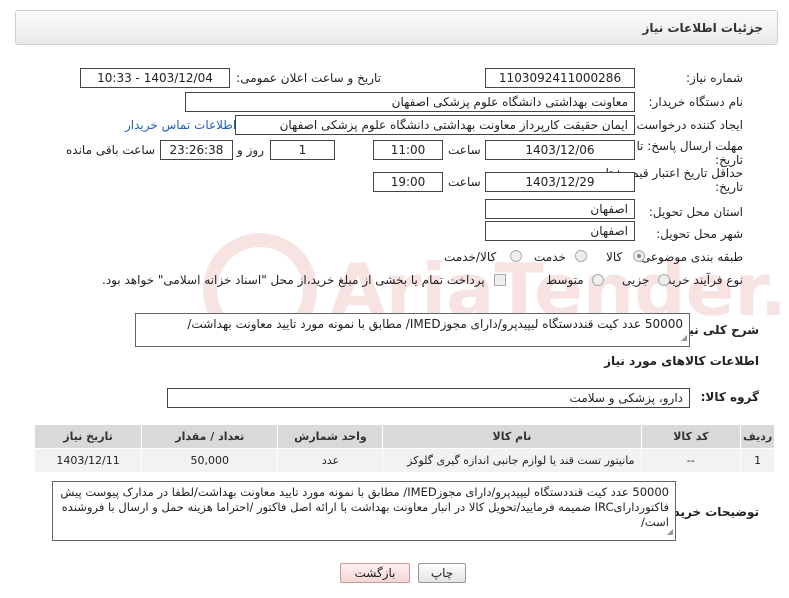 Image resolution: width=789 pixels, height=598 pixels. I want to click on col-row: ردیف, so click(757, 436).